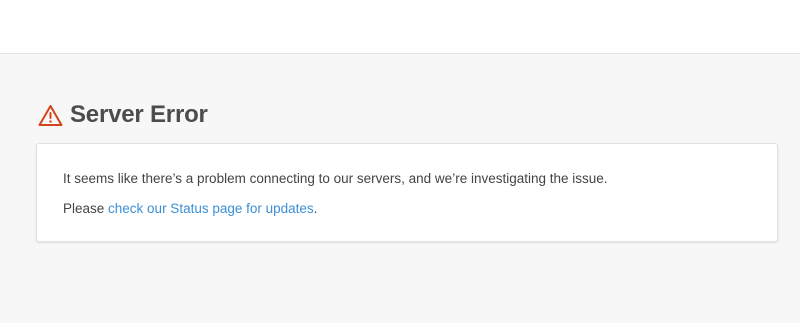  Describe the element at coordinates (139, 114) in the screenshot. I see `page-title: Server Error` at that location.